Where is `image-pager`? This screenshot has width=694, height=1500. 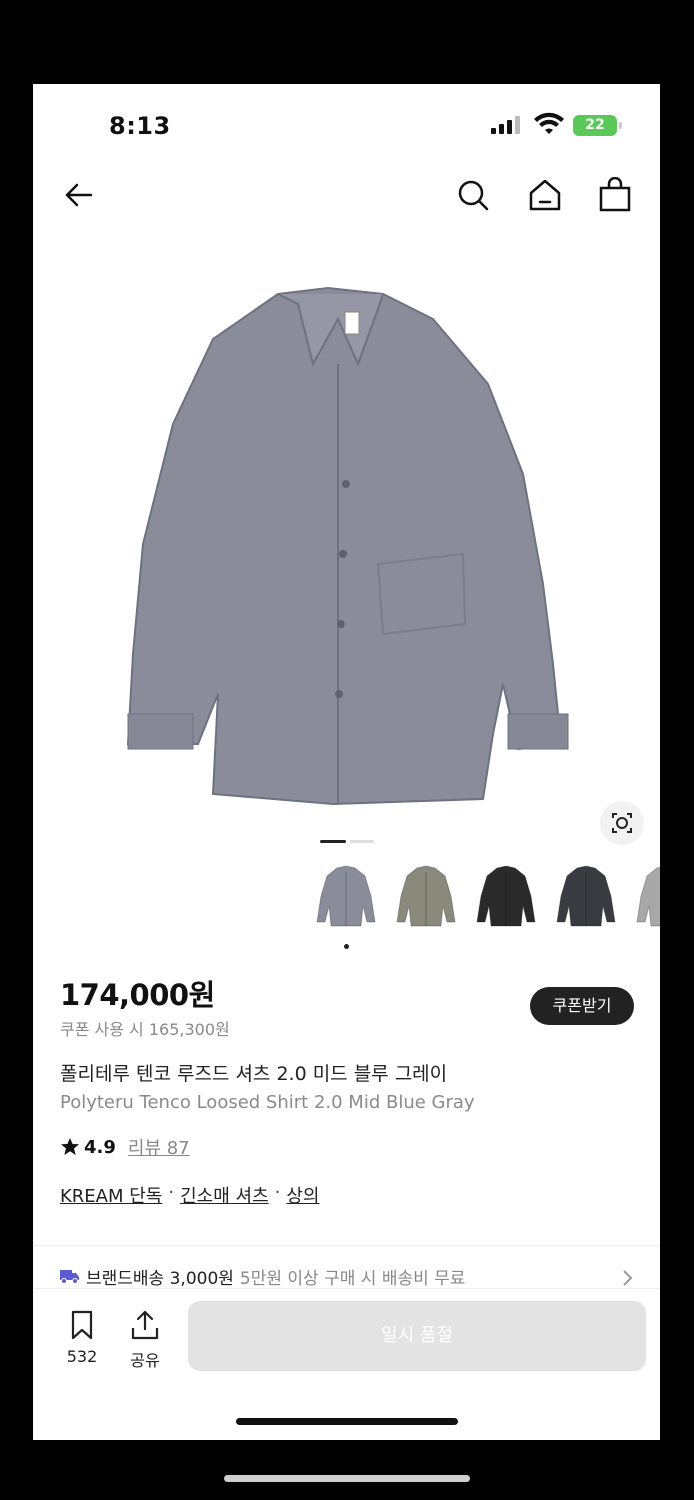 image-pager is located at coordinates (350, 842).